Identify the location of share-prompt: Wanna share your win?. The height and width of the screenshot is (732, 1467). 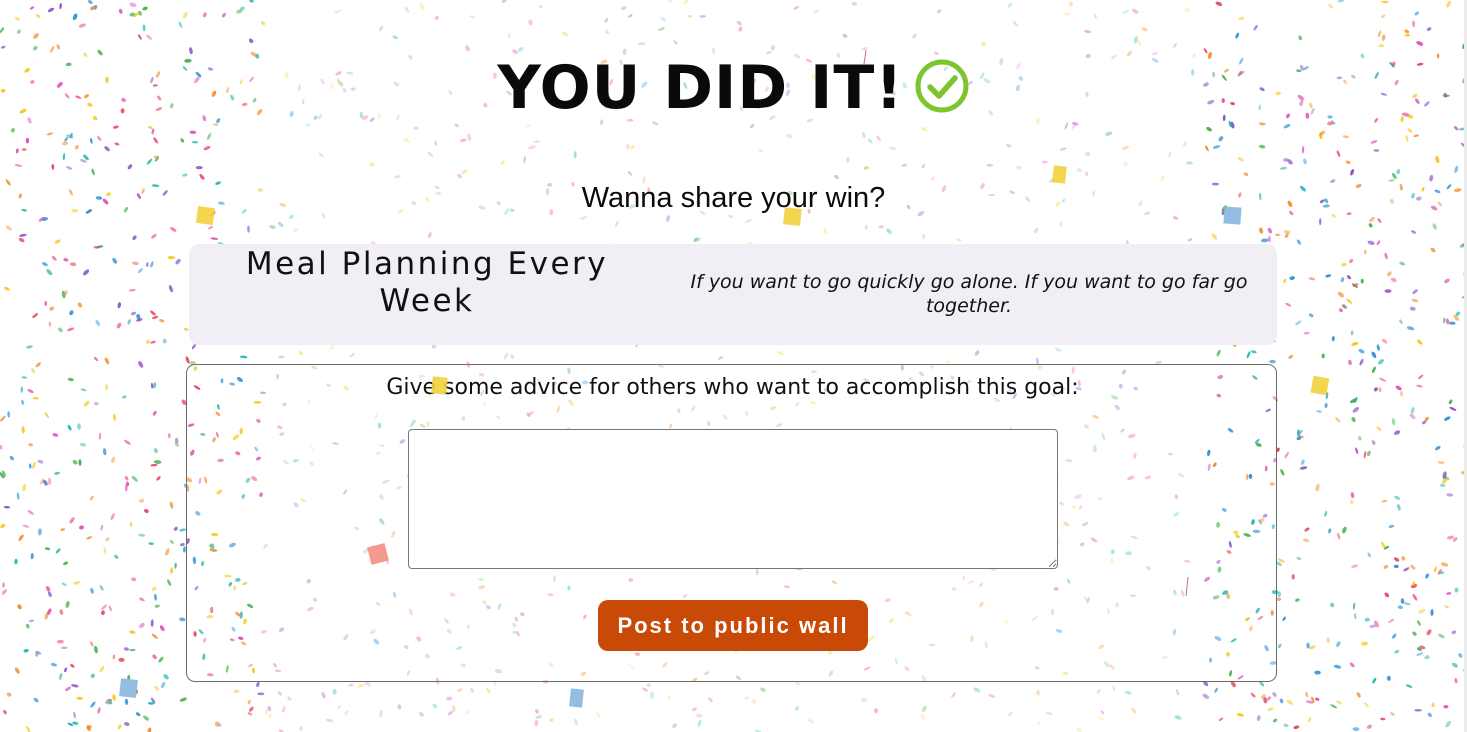
(733, 198).